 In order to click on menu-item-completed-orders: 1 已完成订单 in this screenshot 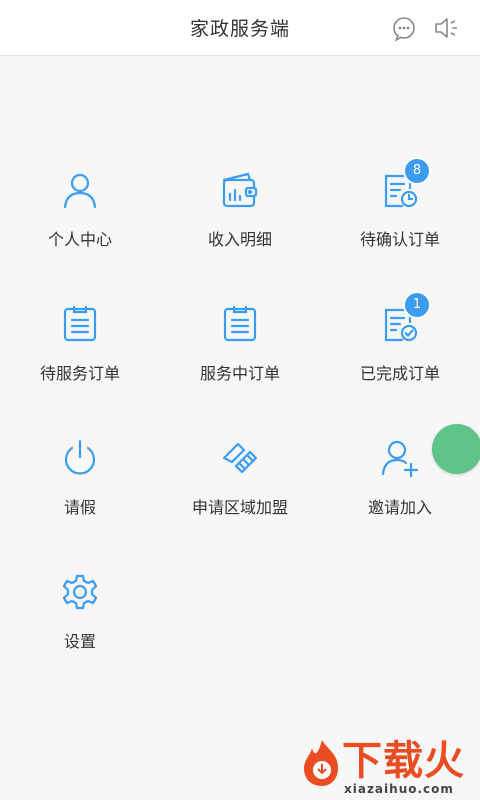, I will do `click(400, 364)`.